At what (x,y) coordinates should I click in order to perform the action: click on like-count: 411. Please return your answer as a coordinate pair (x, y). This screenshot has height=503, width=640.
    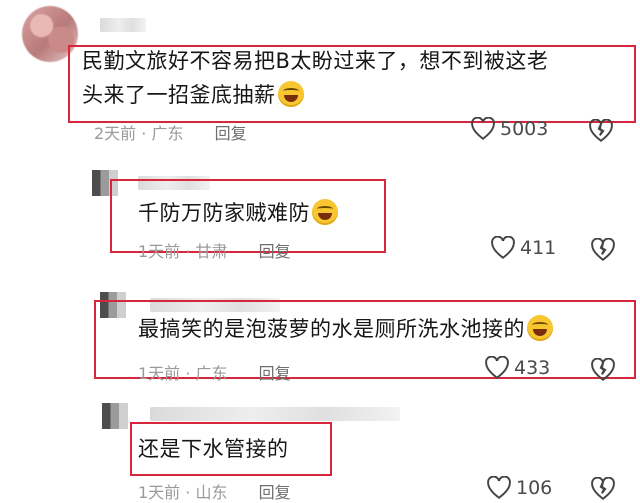
    Looking at the image, I should click on (538, 248).